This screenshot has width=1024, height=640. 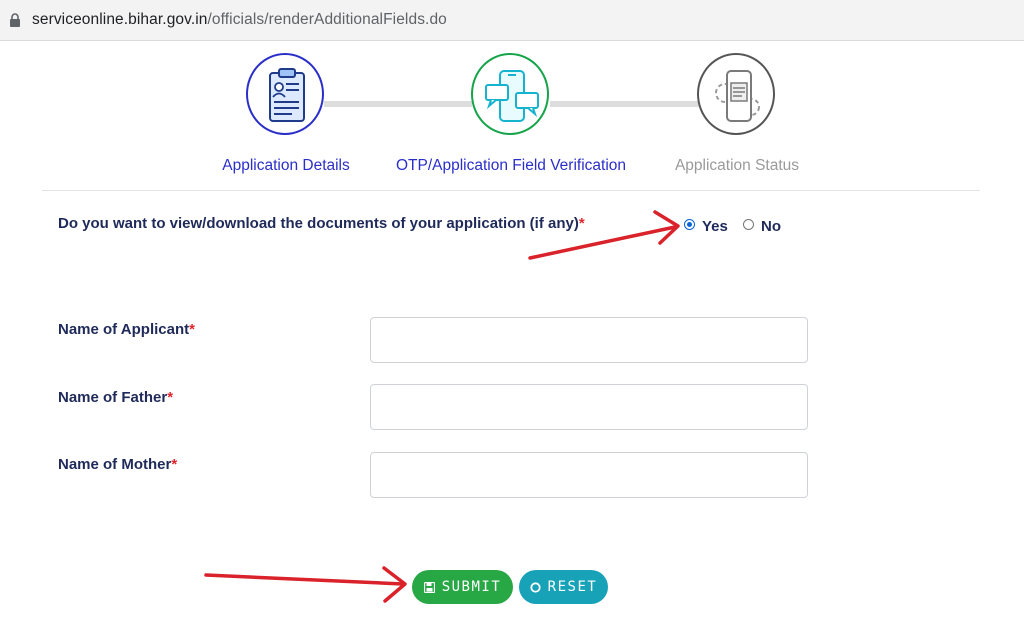 I want to click on mother-name-input, so click(x=589, y=475).